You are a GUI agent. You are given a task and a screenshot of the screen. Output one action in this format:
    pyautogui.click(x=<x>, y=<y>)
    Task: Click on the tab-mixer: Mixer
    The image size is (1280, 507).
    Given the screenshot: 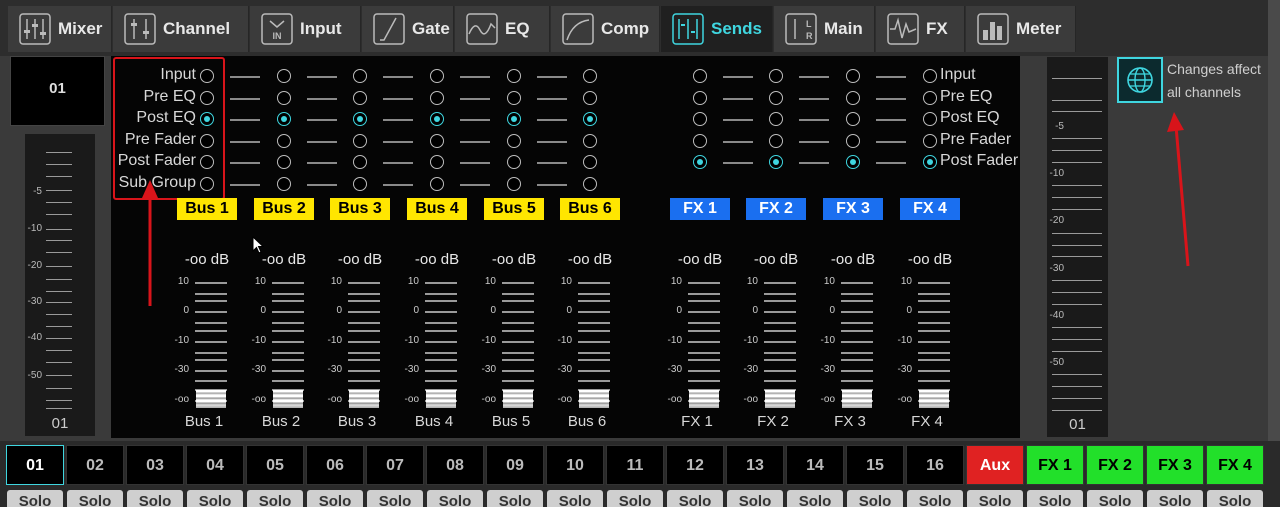 What is the action you would take?
    pyautogui.click(x=60, y=29)
    